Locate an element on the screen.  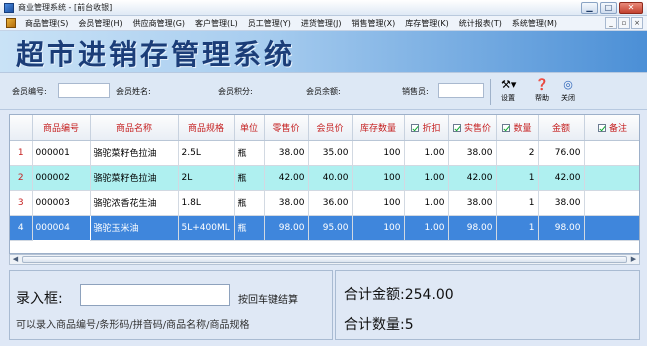
cell-code: 000002 is located at coordinates (61, 178).